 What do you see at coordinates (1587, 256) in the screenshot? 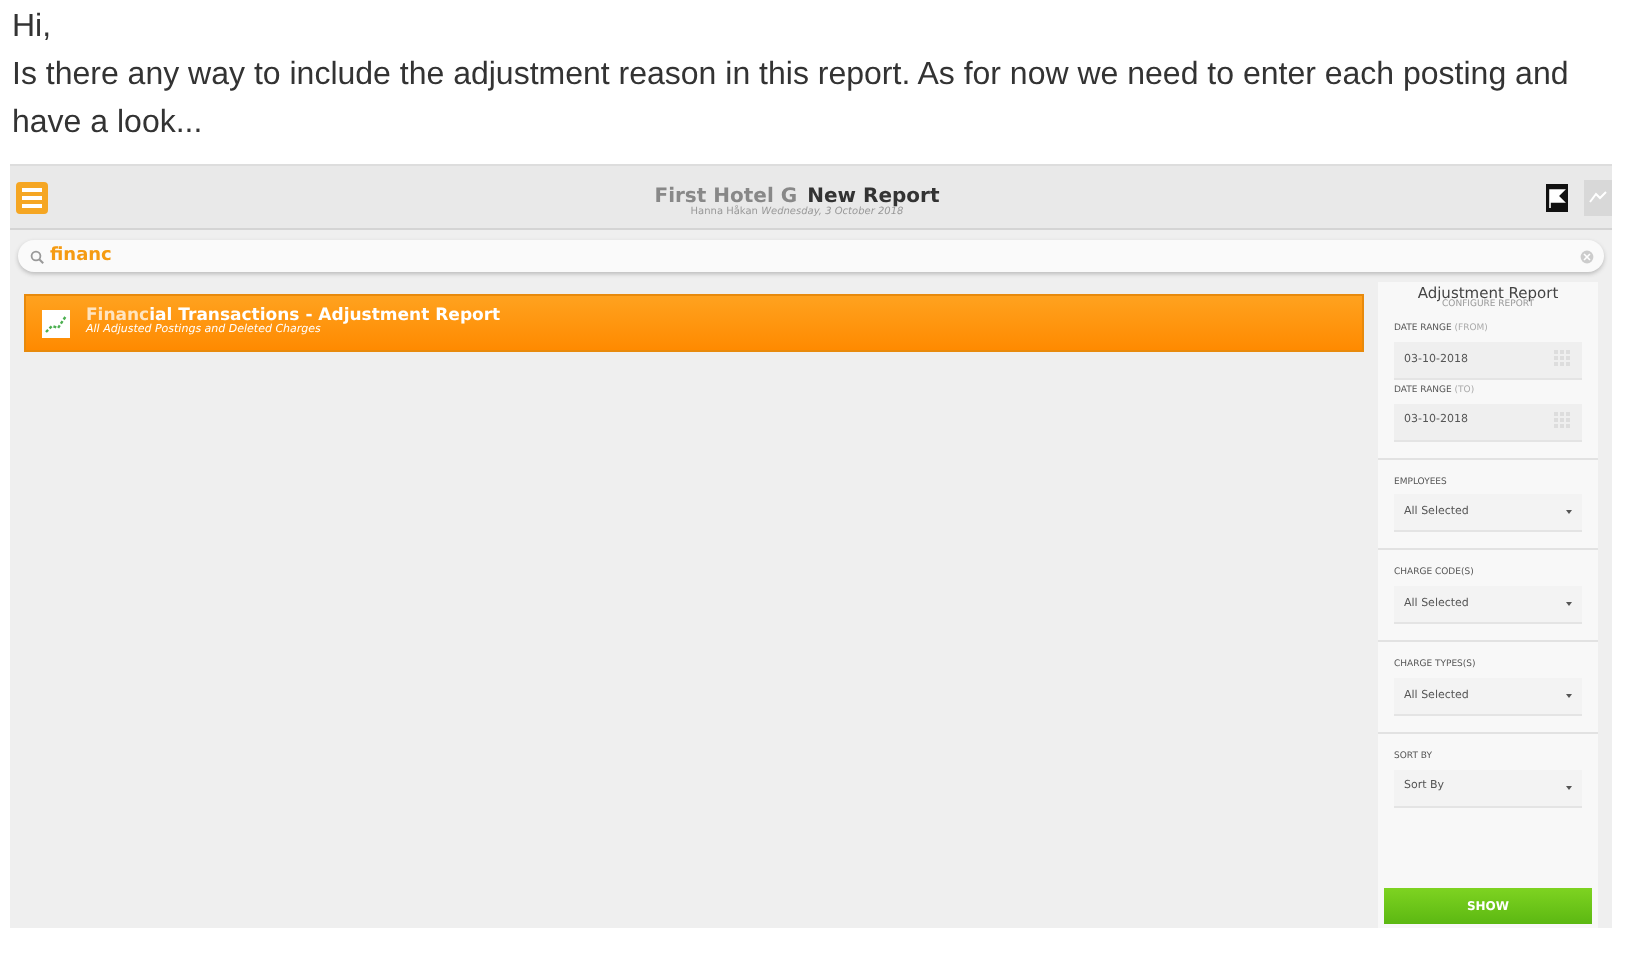
I see `clear-icon` at bounding box center [1587, 256].